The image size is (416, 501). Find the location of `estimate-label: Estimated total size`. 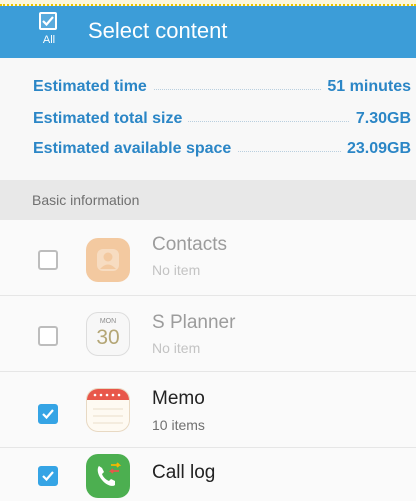

estimate-label: Estimated total size is located at coordinates (111, 119).